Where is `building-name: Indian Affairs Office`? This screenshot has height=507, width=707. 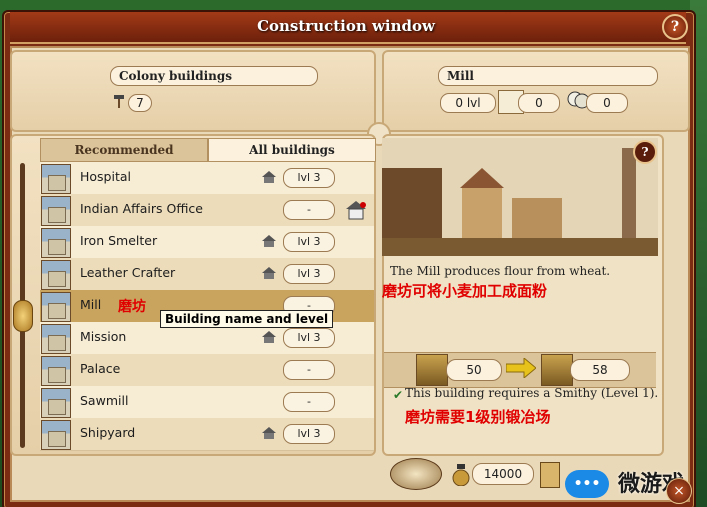
building-name: Indian Affairs Office is located at coordinates (141, 208).